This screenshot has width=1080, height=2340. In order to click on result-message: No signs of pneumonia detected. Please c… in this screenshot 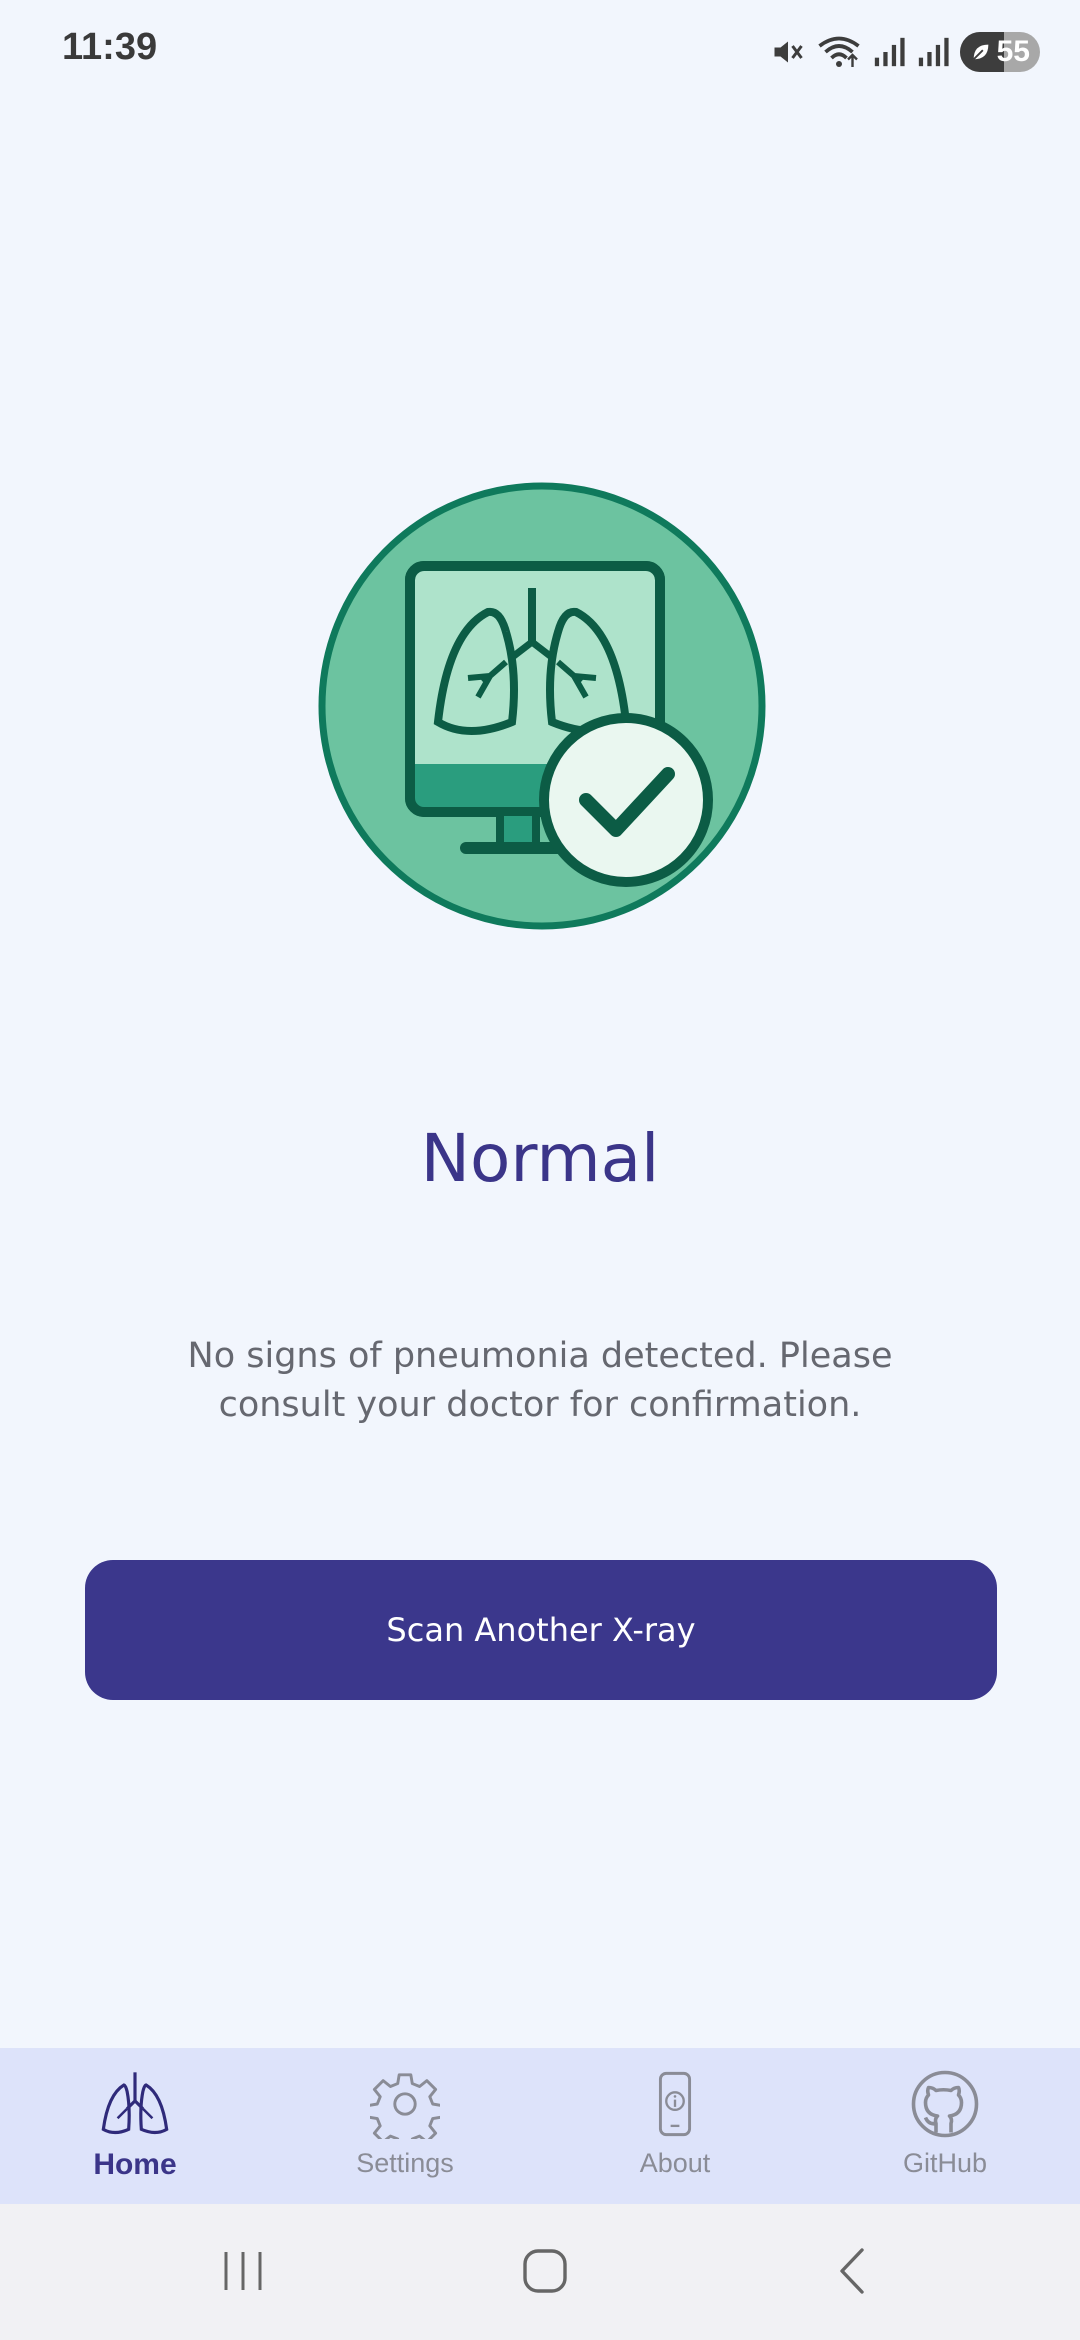, I will do `click(540, 1380)`.